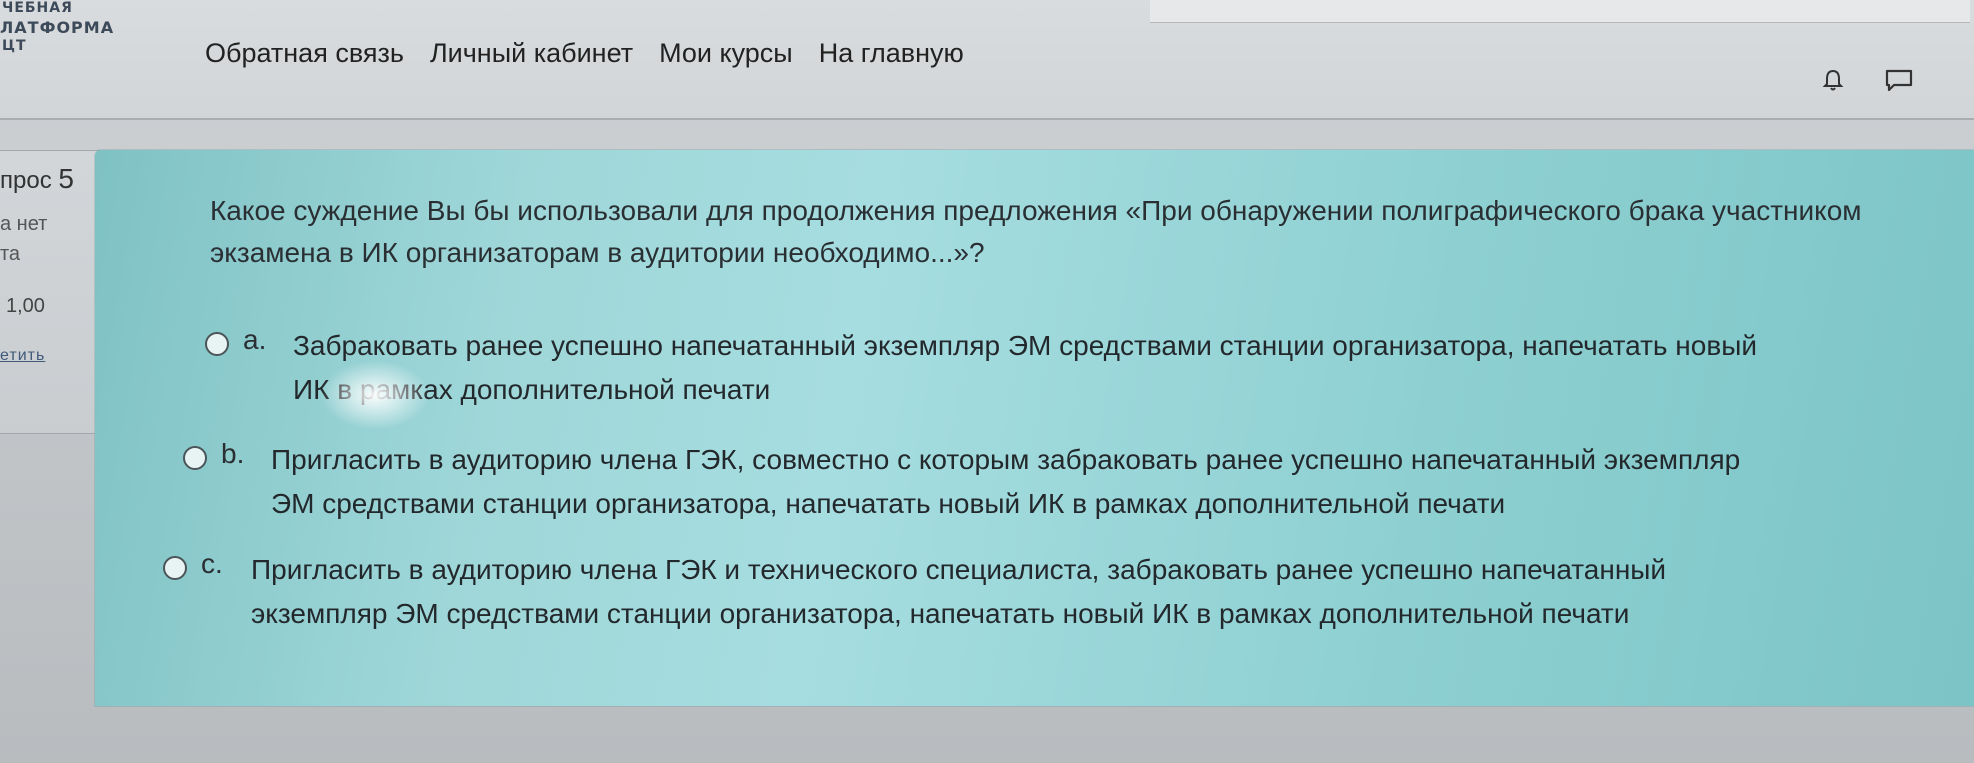  Describe the element at coordinates (217, 344) in the screenshot. I see `answer-a-radio` at that location.